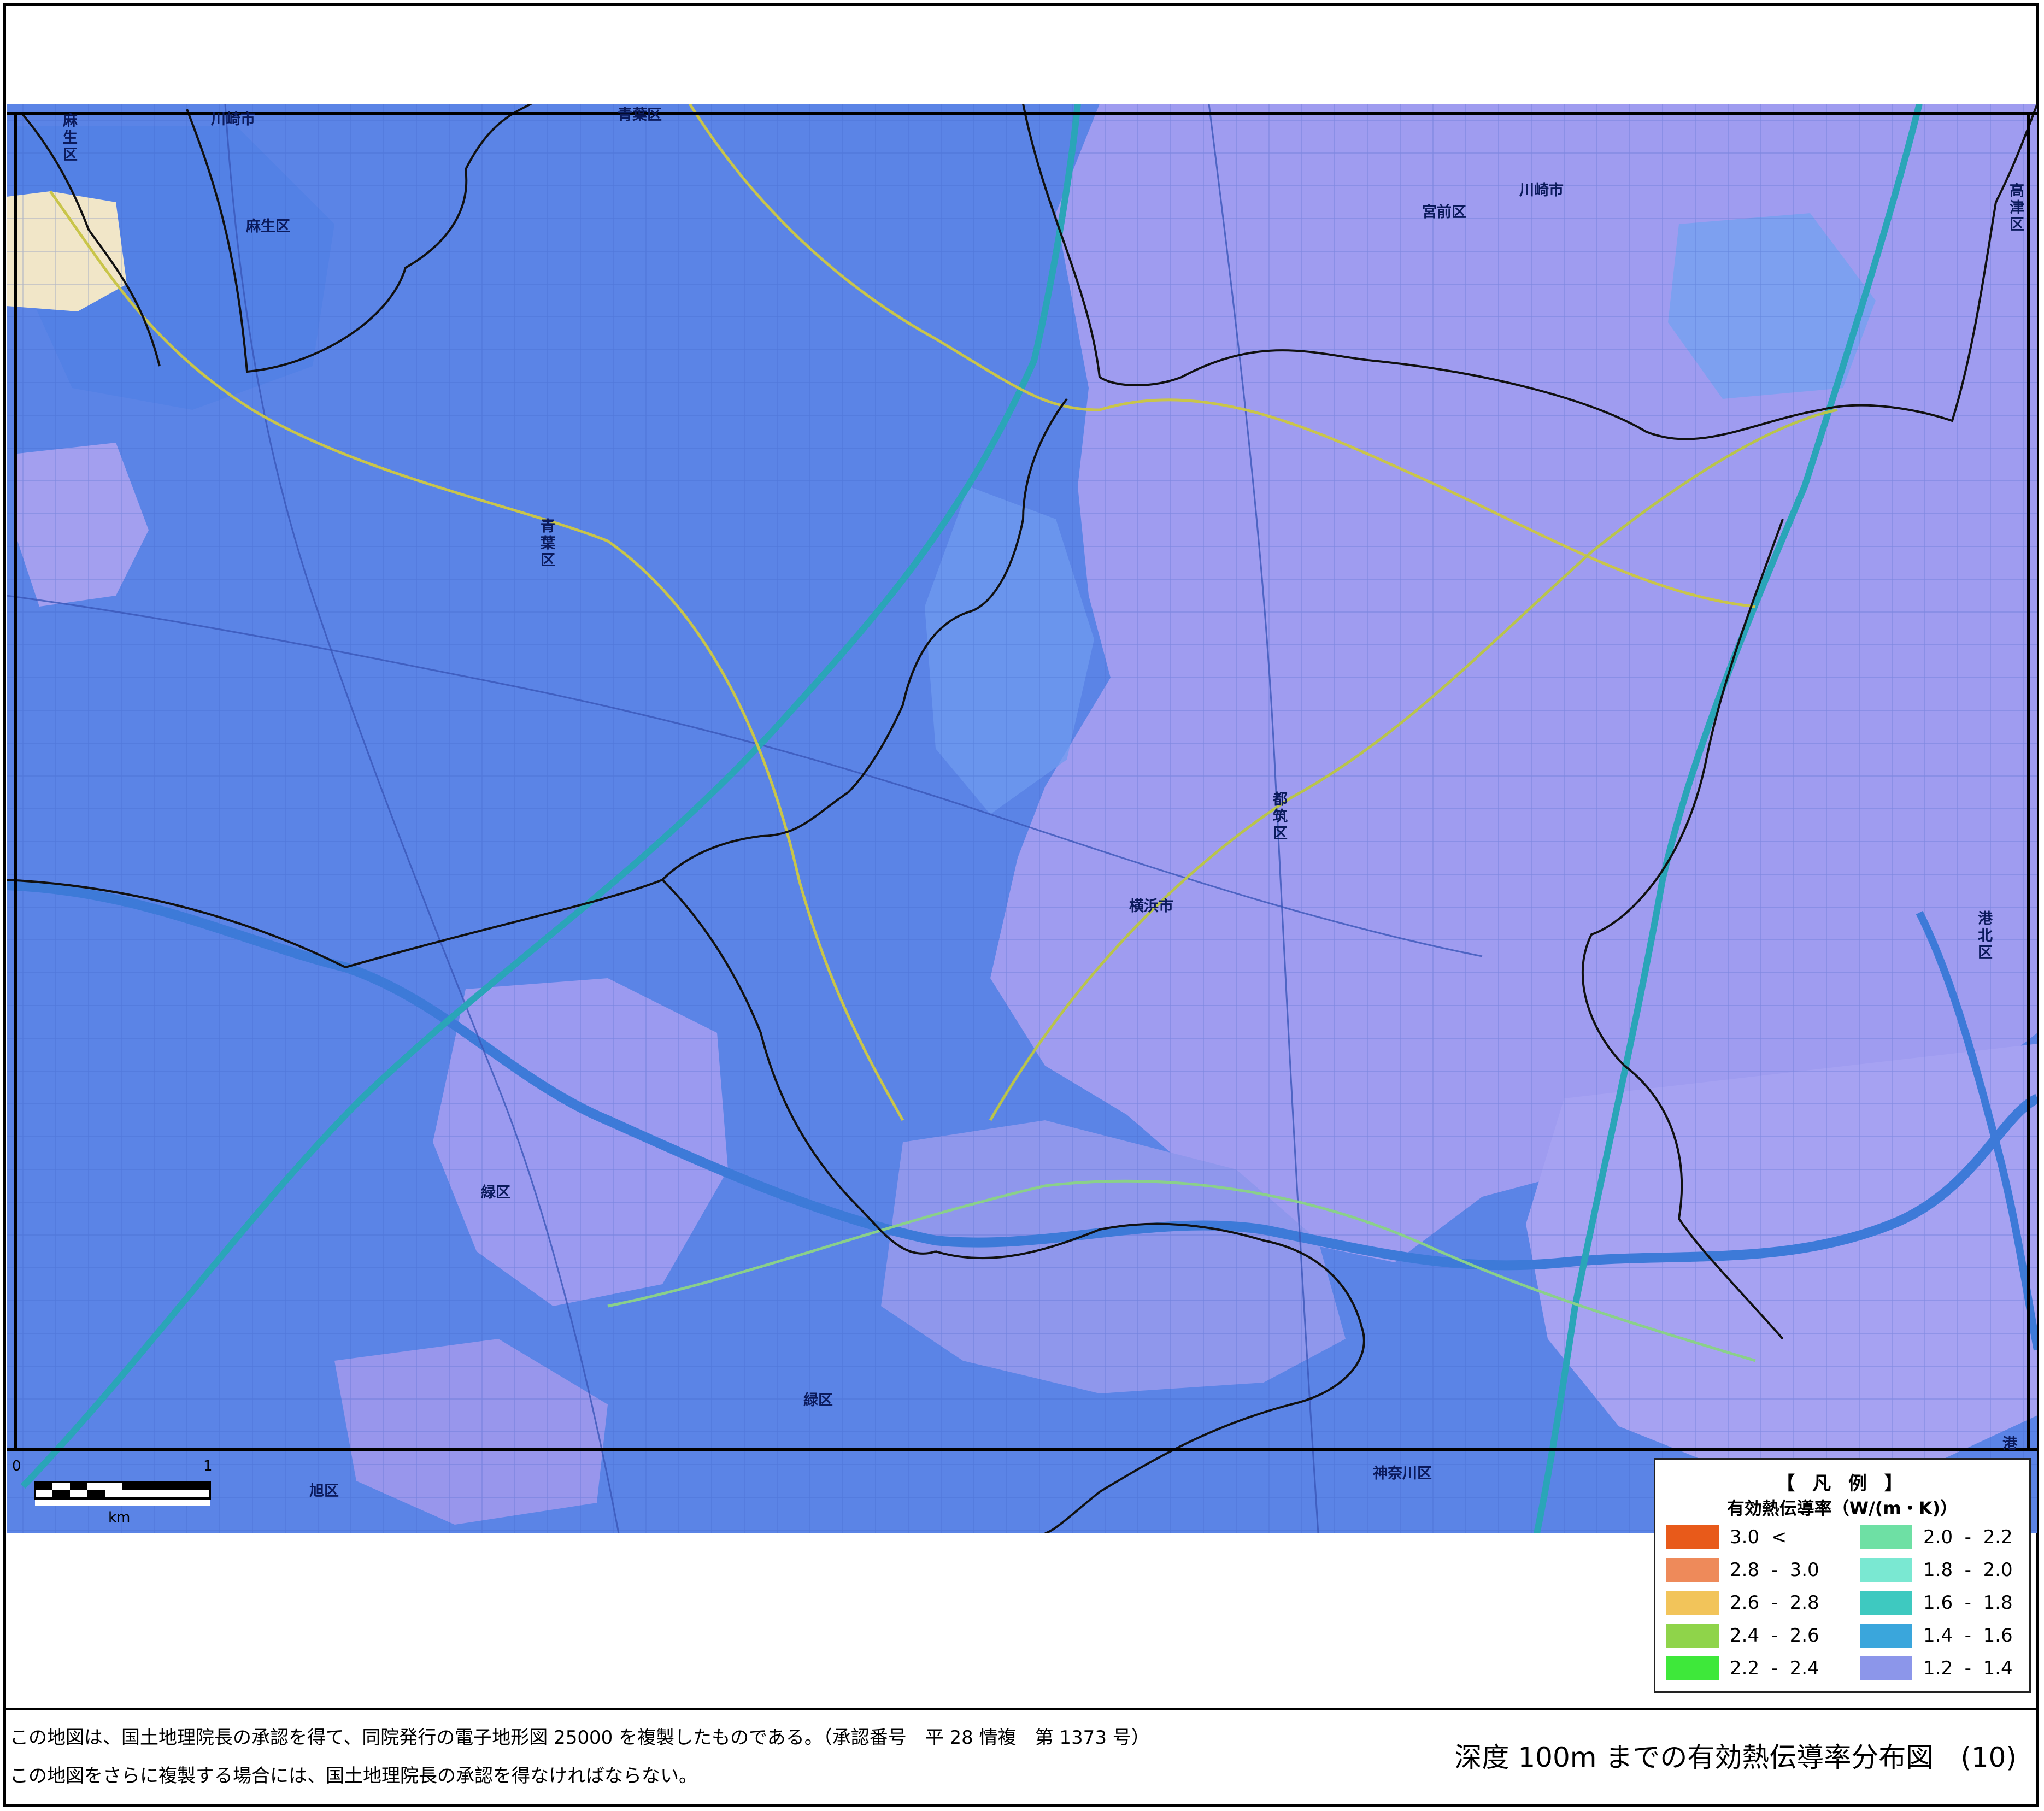 Image resolution: width=2044 pixels, height=1811 pixels. Describe the element at coordinates (268, 226) in the screenshot. I see `district-label-asao: 麻生区` at that location.